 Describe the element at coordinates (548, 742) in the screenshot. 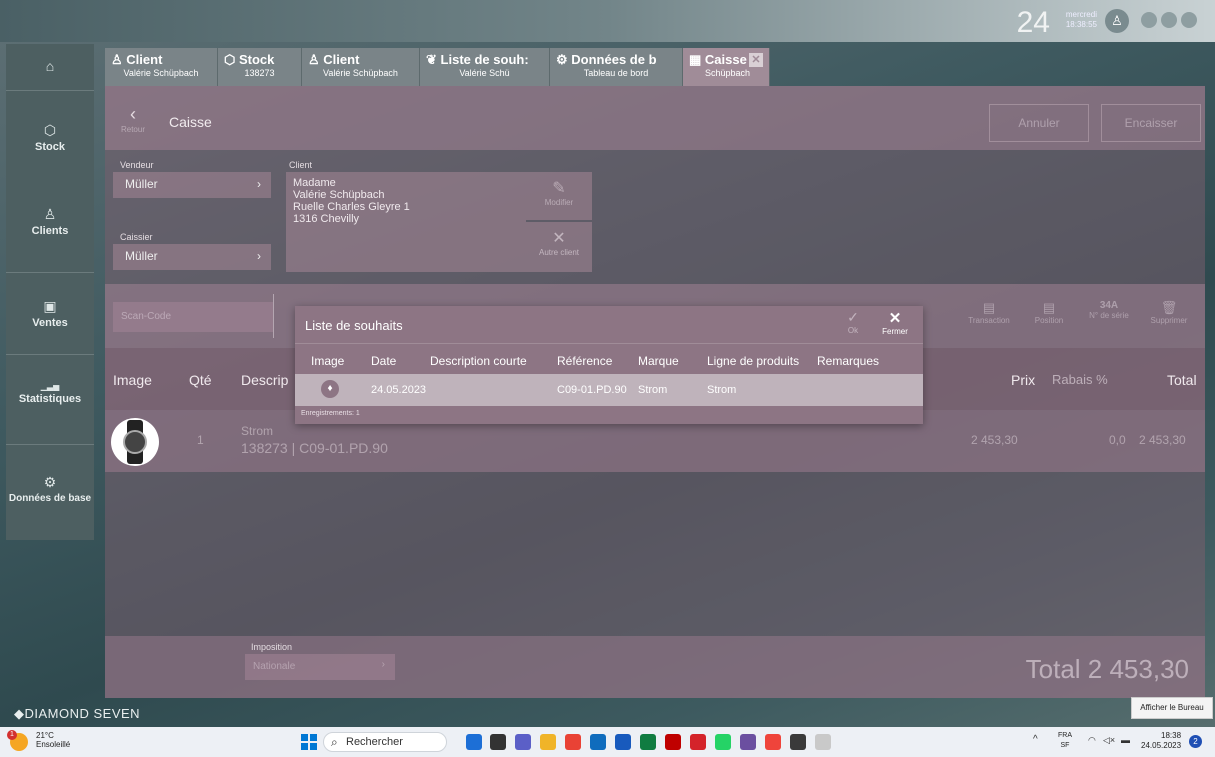

I see `explorer-icon` at that location.